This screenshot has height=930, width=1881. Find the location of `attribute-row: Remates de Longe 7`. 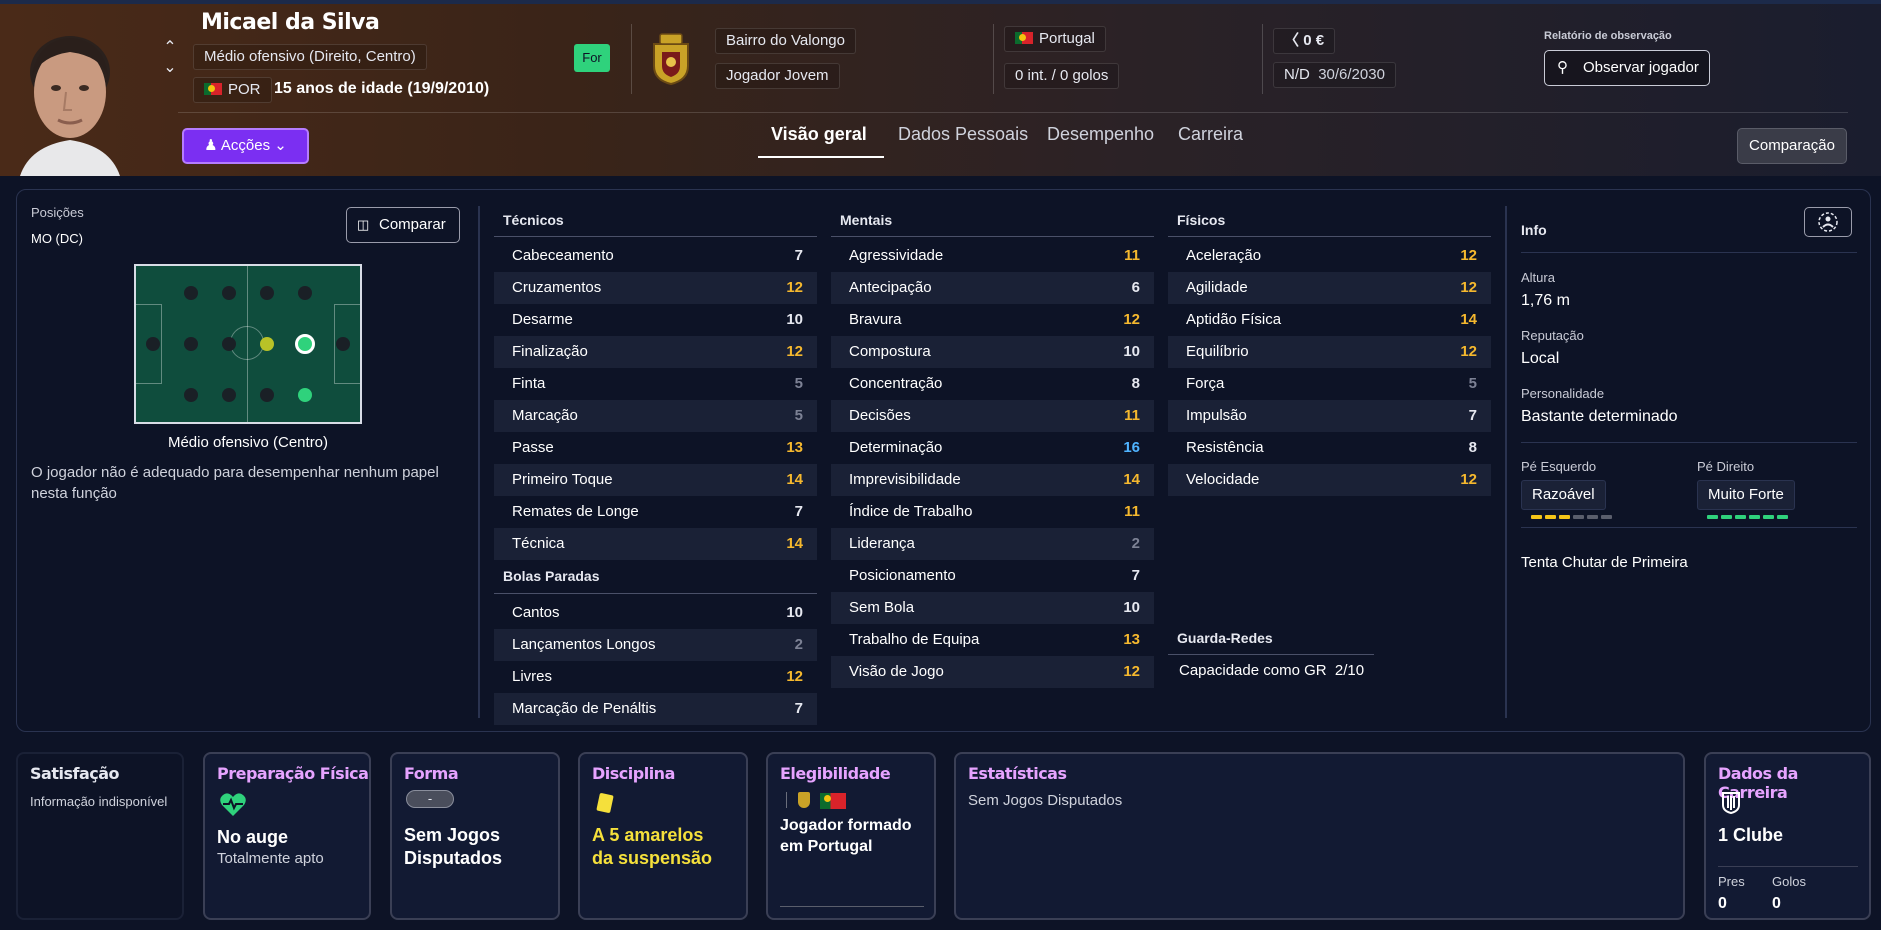

attribute-row: Remates de Longe 7 is located at coordinates (655, 512).